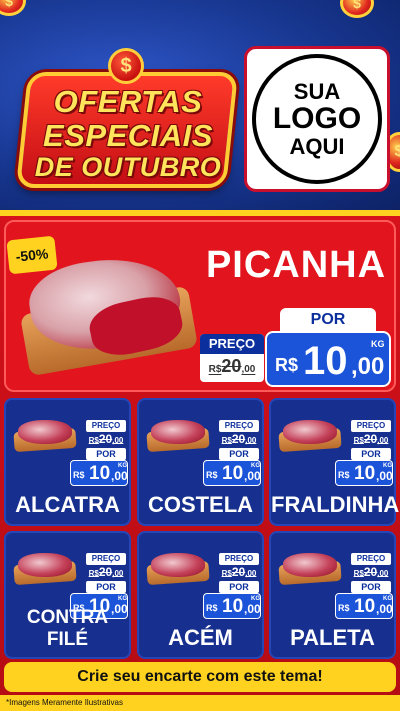 The image size is (400, 711). What do you see at coordinates (335, 504) in the screenshot?
I see `product-name: FRALDINHA` at bounding box center [335, 504].